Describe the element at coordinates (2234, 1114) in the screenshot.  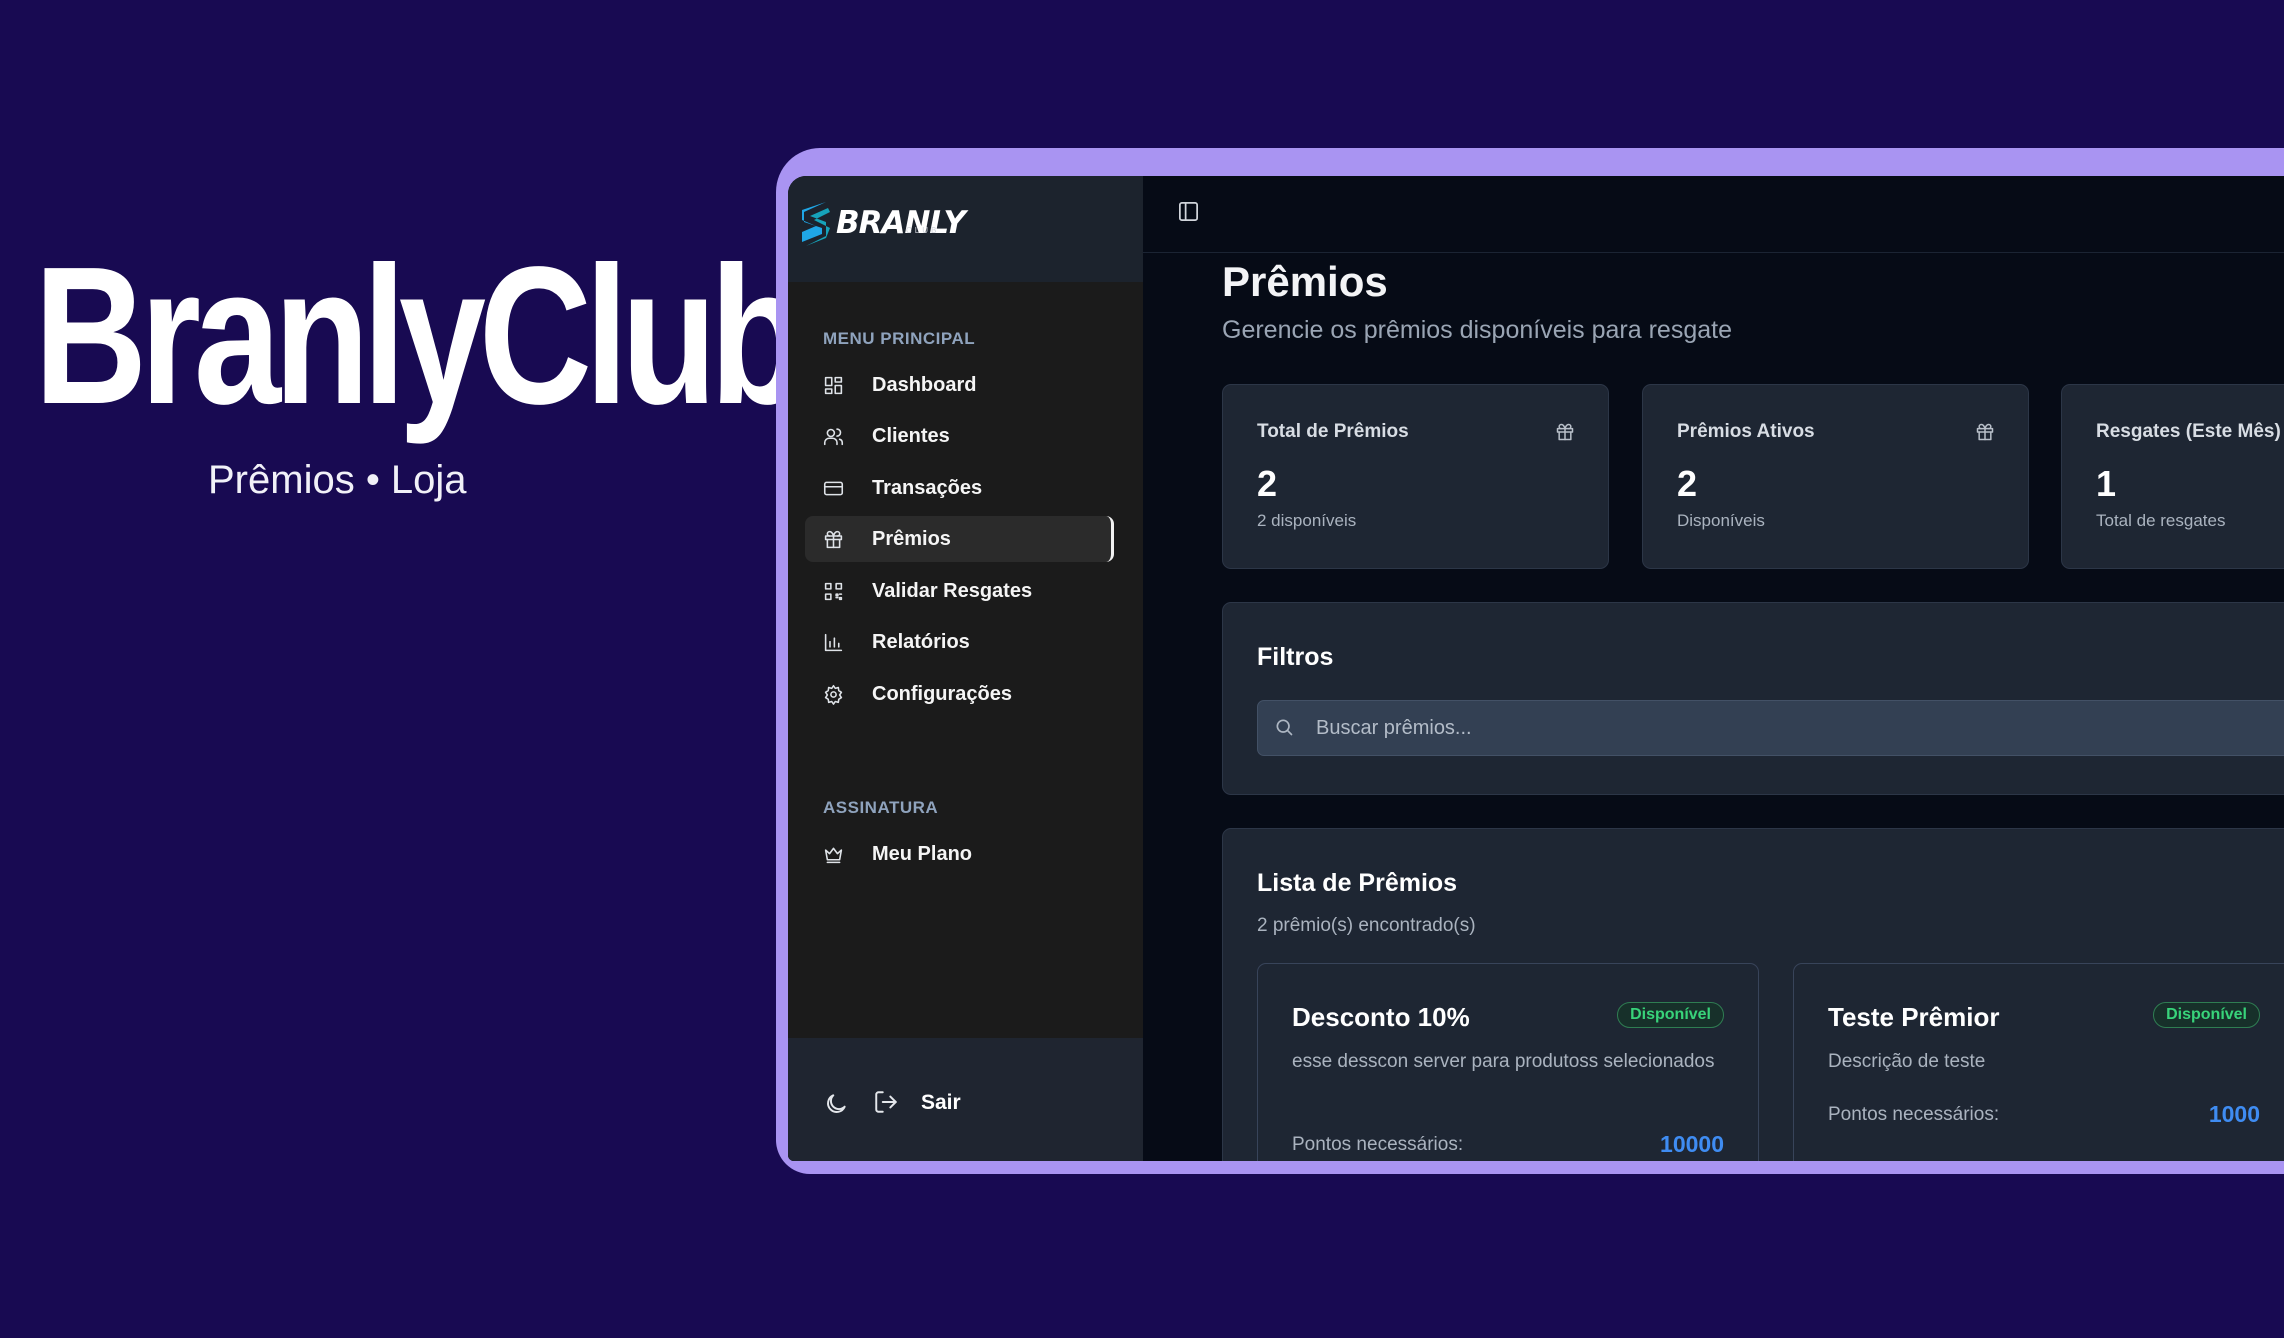
I see `points-value: 1000` at that location.